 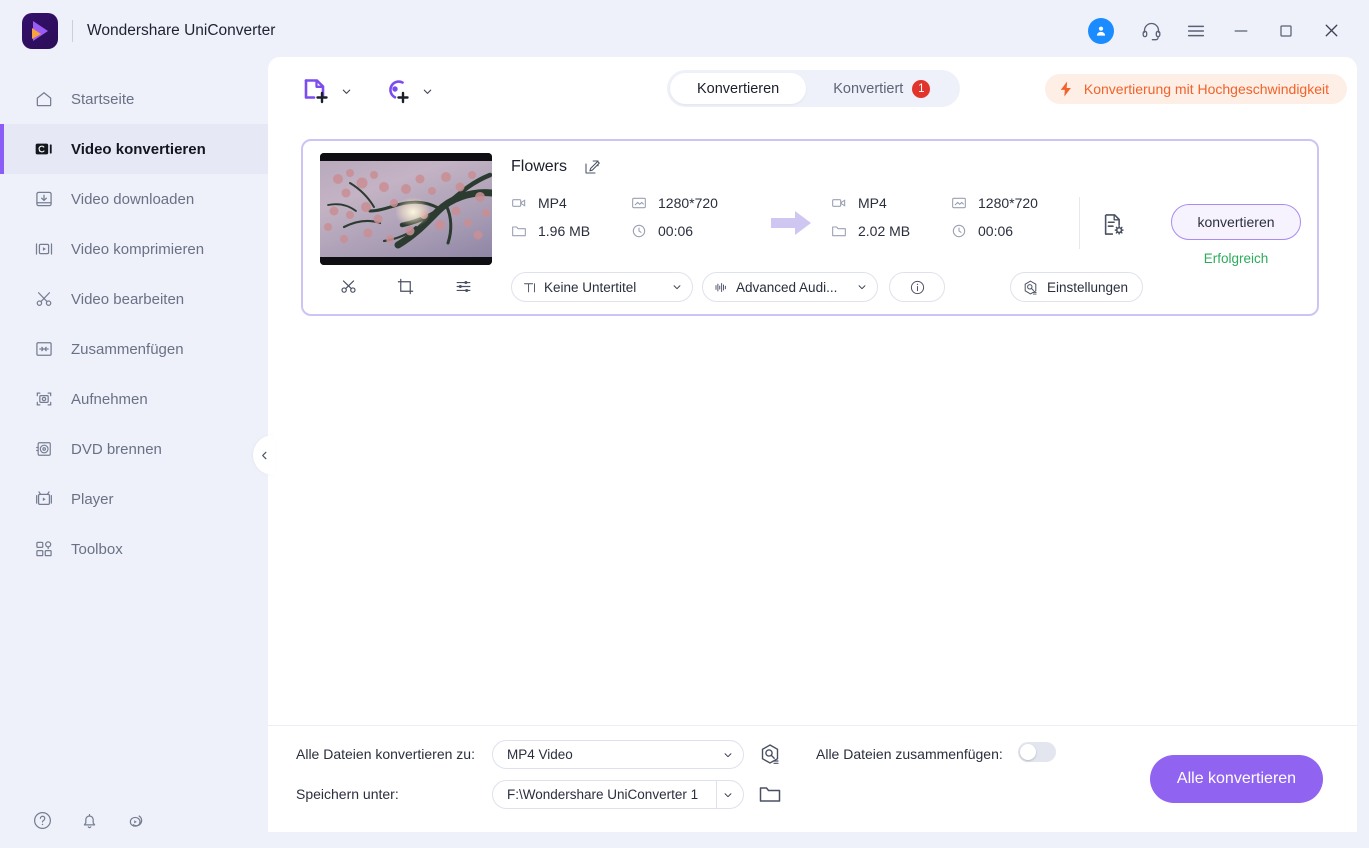 I want to click on file-title-row: Flowers, so click(x=556, y=167).